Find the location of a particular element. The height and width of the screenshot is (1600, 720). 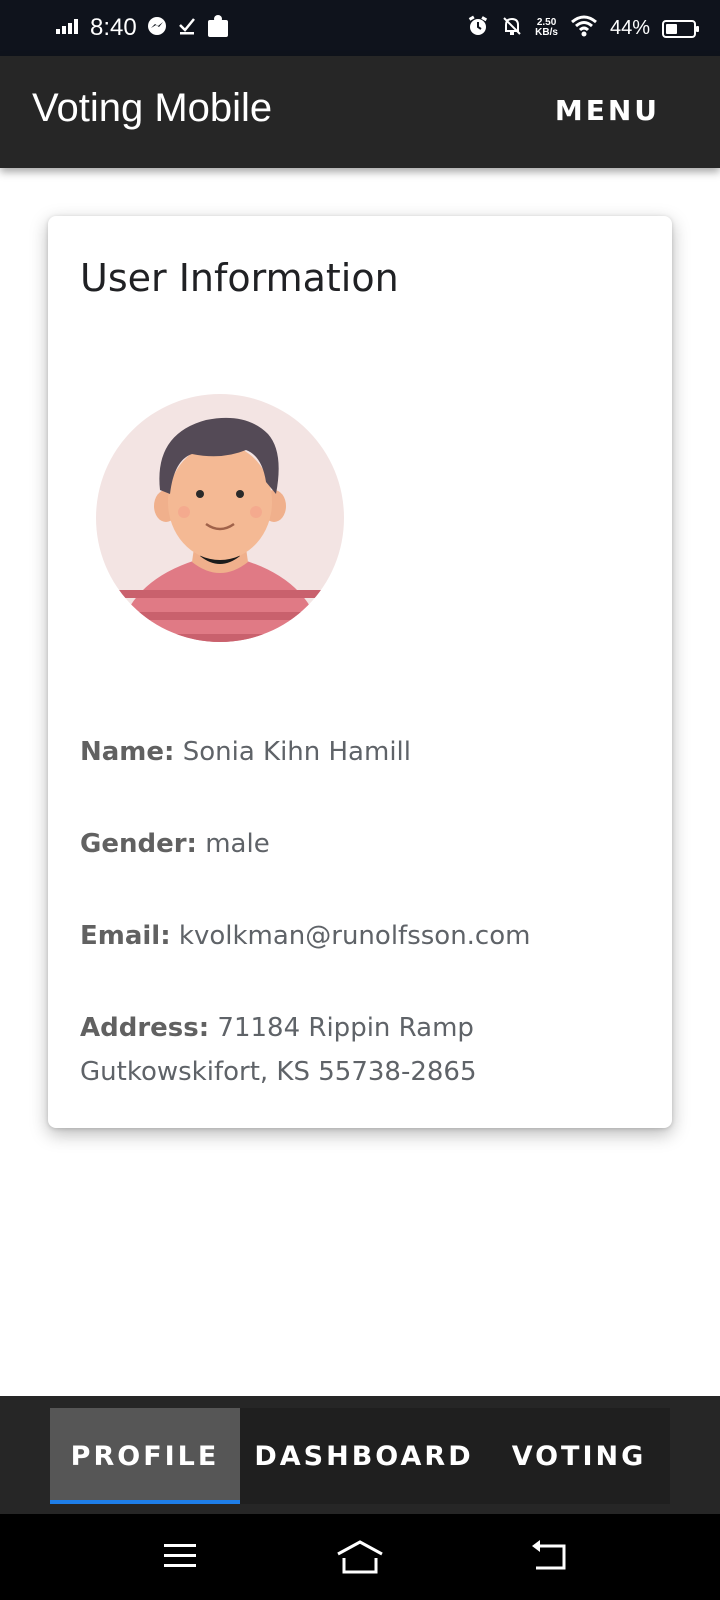

system-nav-bar is located at coordinates (360, 1557).